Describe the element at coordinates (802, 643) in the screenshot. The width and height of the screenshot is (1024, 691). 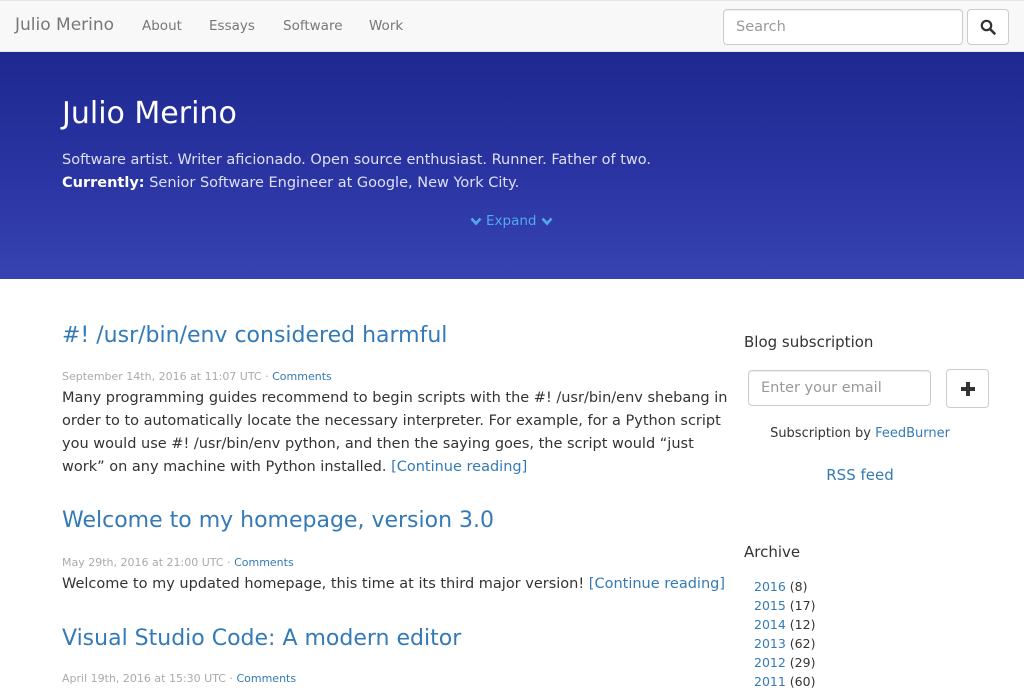
I see `archive-count: (62)` at that location.